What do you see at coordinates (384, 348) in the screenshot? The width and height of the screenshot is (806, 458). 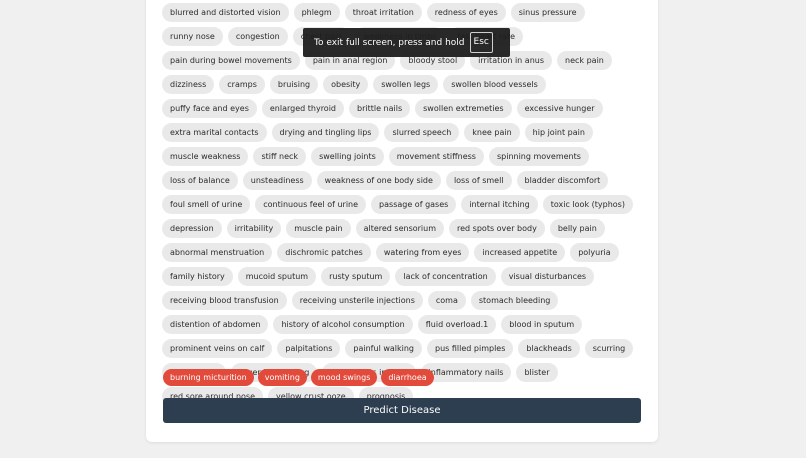 I see `symptom-tag: painful walking` at bounding box center [384, 348].